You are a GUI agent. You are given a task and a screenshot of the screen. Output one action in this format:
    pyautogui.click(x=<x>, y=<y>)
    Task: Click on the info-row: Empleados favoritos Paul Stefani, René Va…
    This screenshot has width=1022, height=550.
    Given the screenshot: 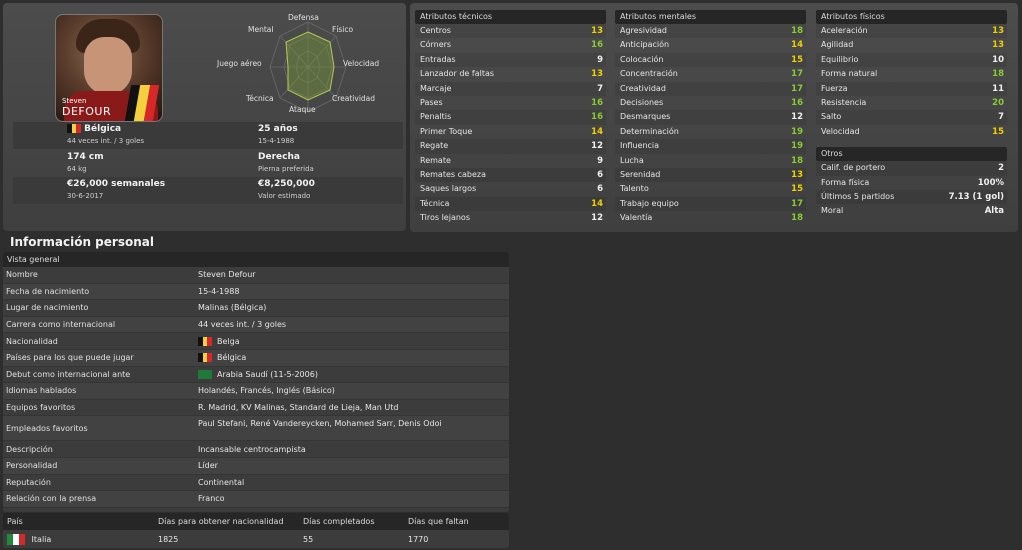 What is the action you would take?
    pyautogui.click(x=256, y=429)
    